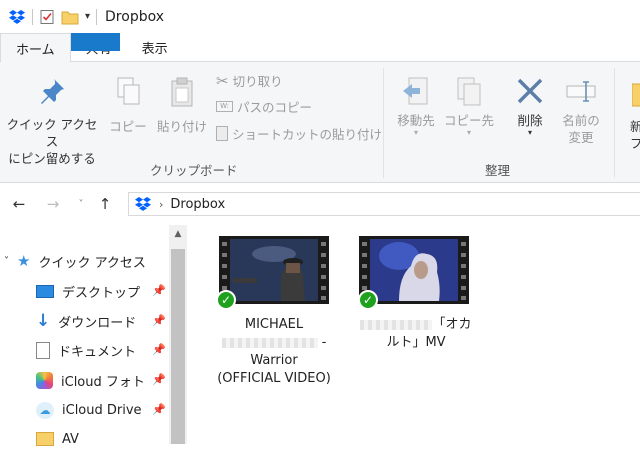 This screenshot has height=451, width=640. I want to click on copy-path-label: パスのコピー, so click(275, 107).